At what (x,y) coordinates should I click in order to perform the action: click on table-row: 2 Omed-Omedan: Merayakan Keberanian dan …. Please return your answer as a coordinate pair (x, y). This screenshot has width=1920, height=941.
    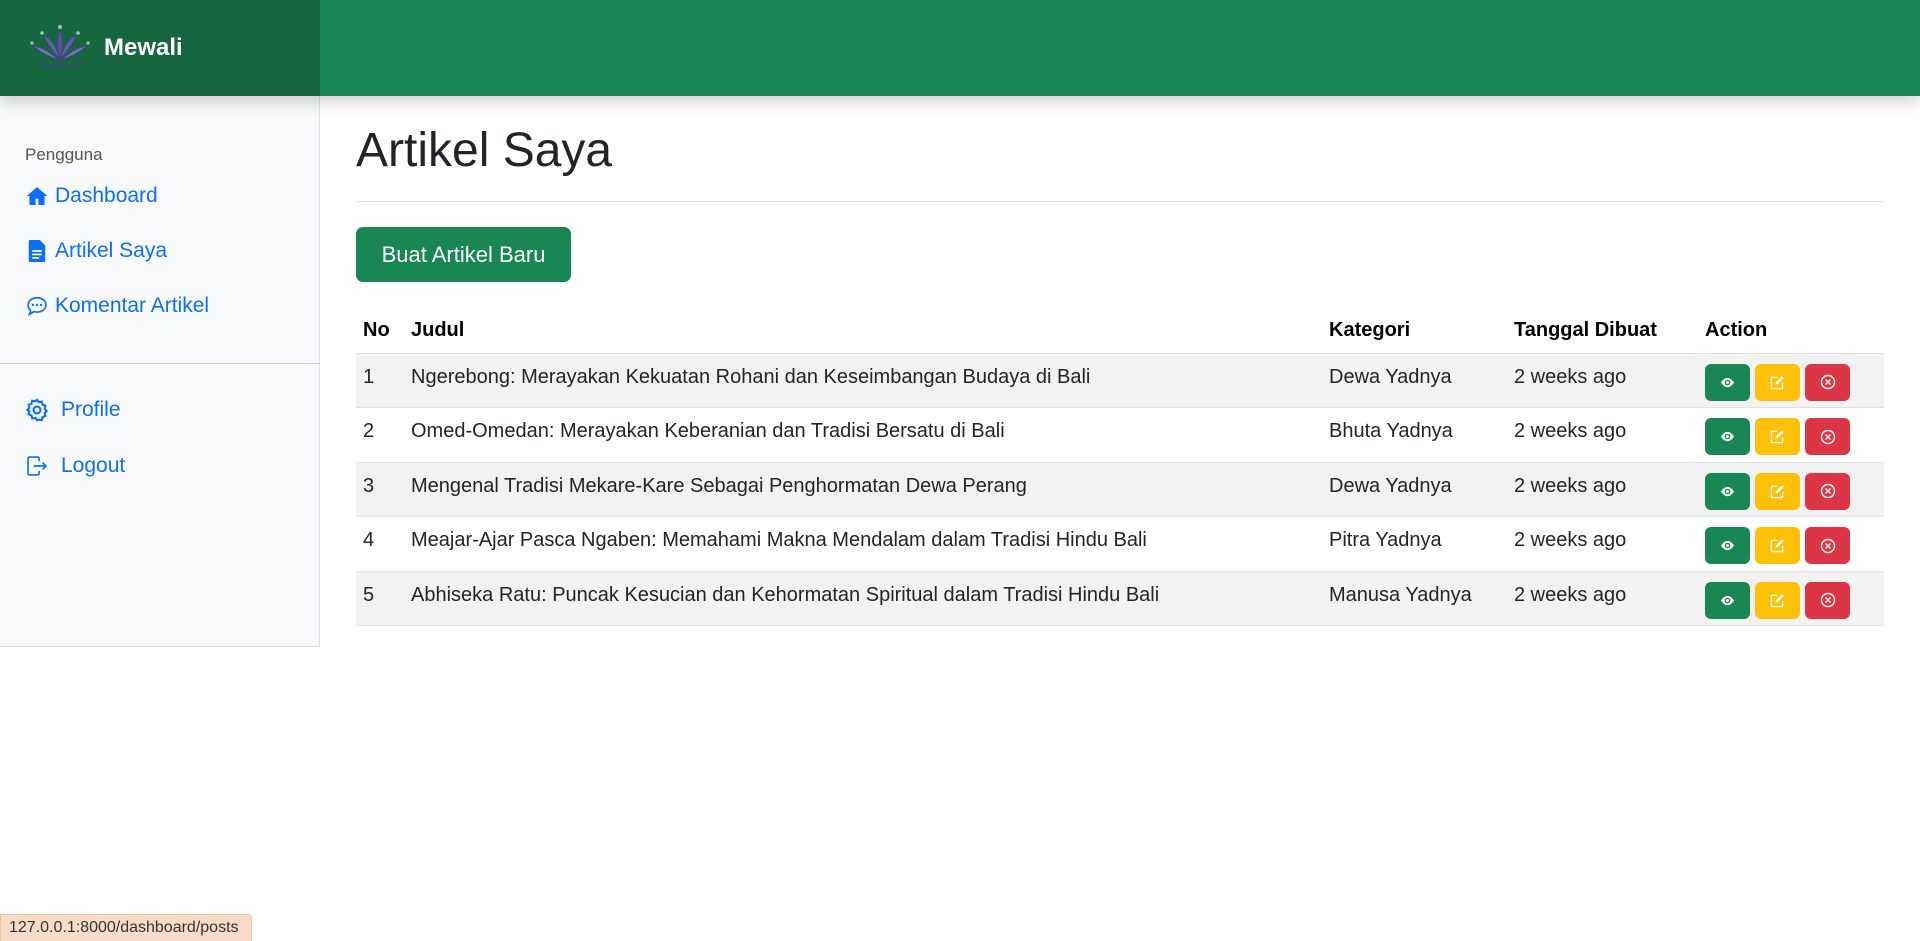
    Looking at the image, I should click on (1120, 434).